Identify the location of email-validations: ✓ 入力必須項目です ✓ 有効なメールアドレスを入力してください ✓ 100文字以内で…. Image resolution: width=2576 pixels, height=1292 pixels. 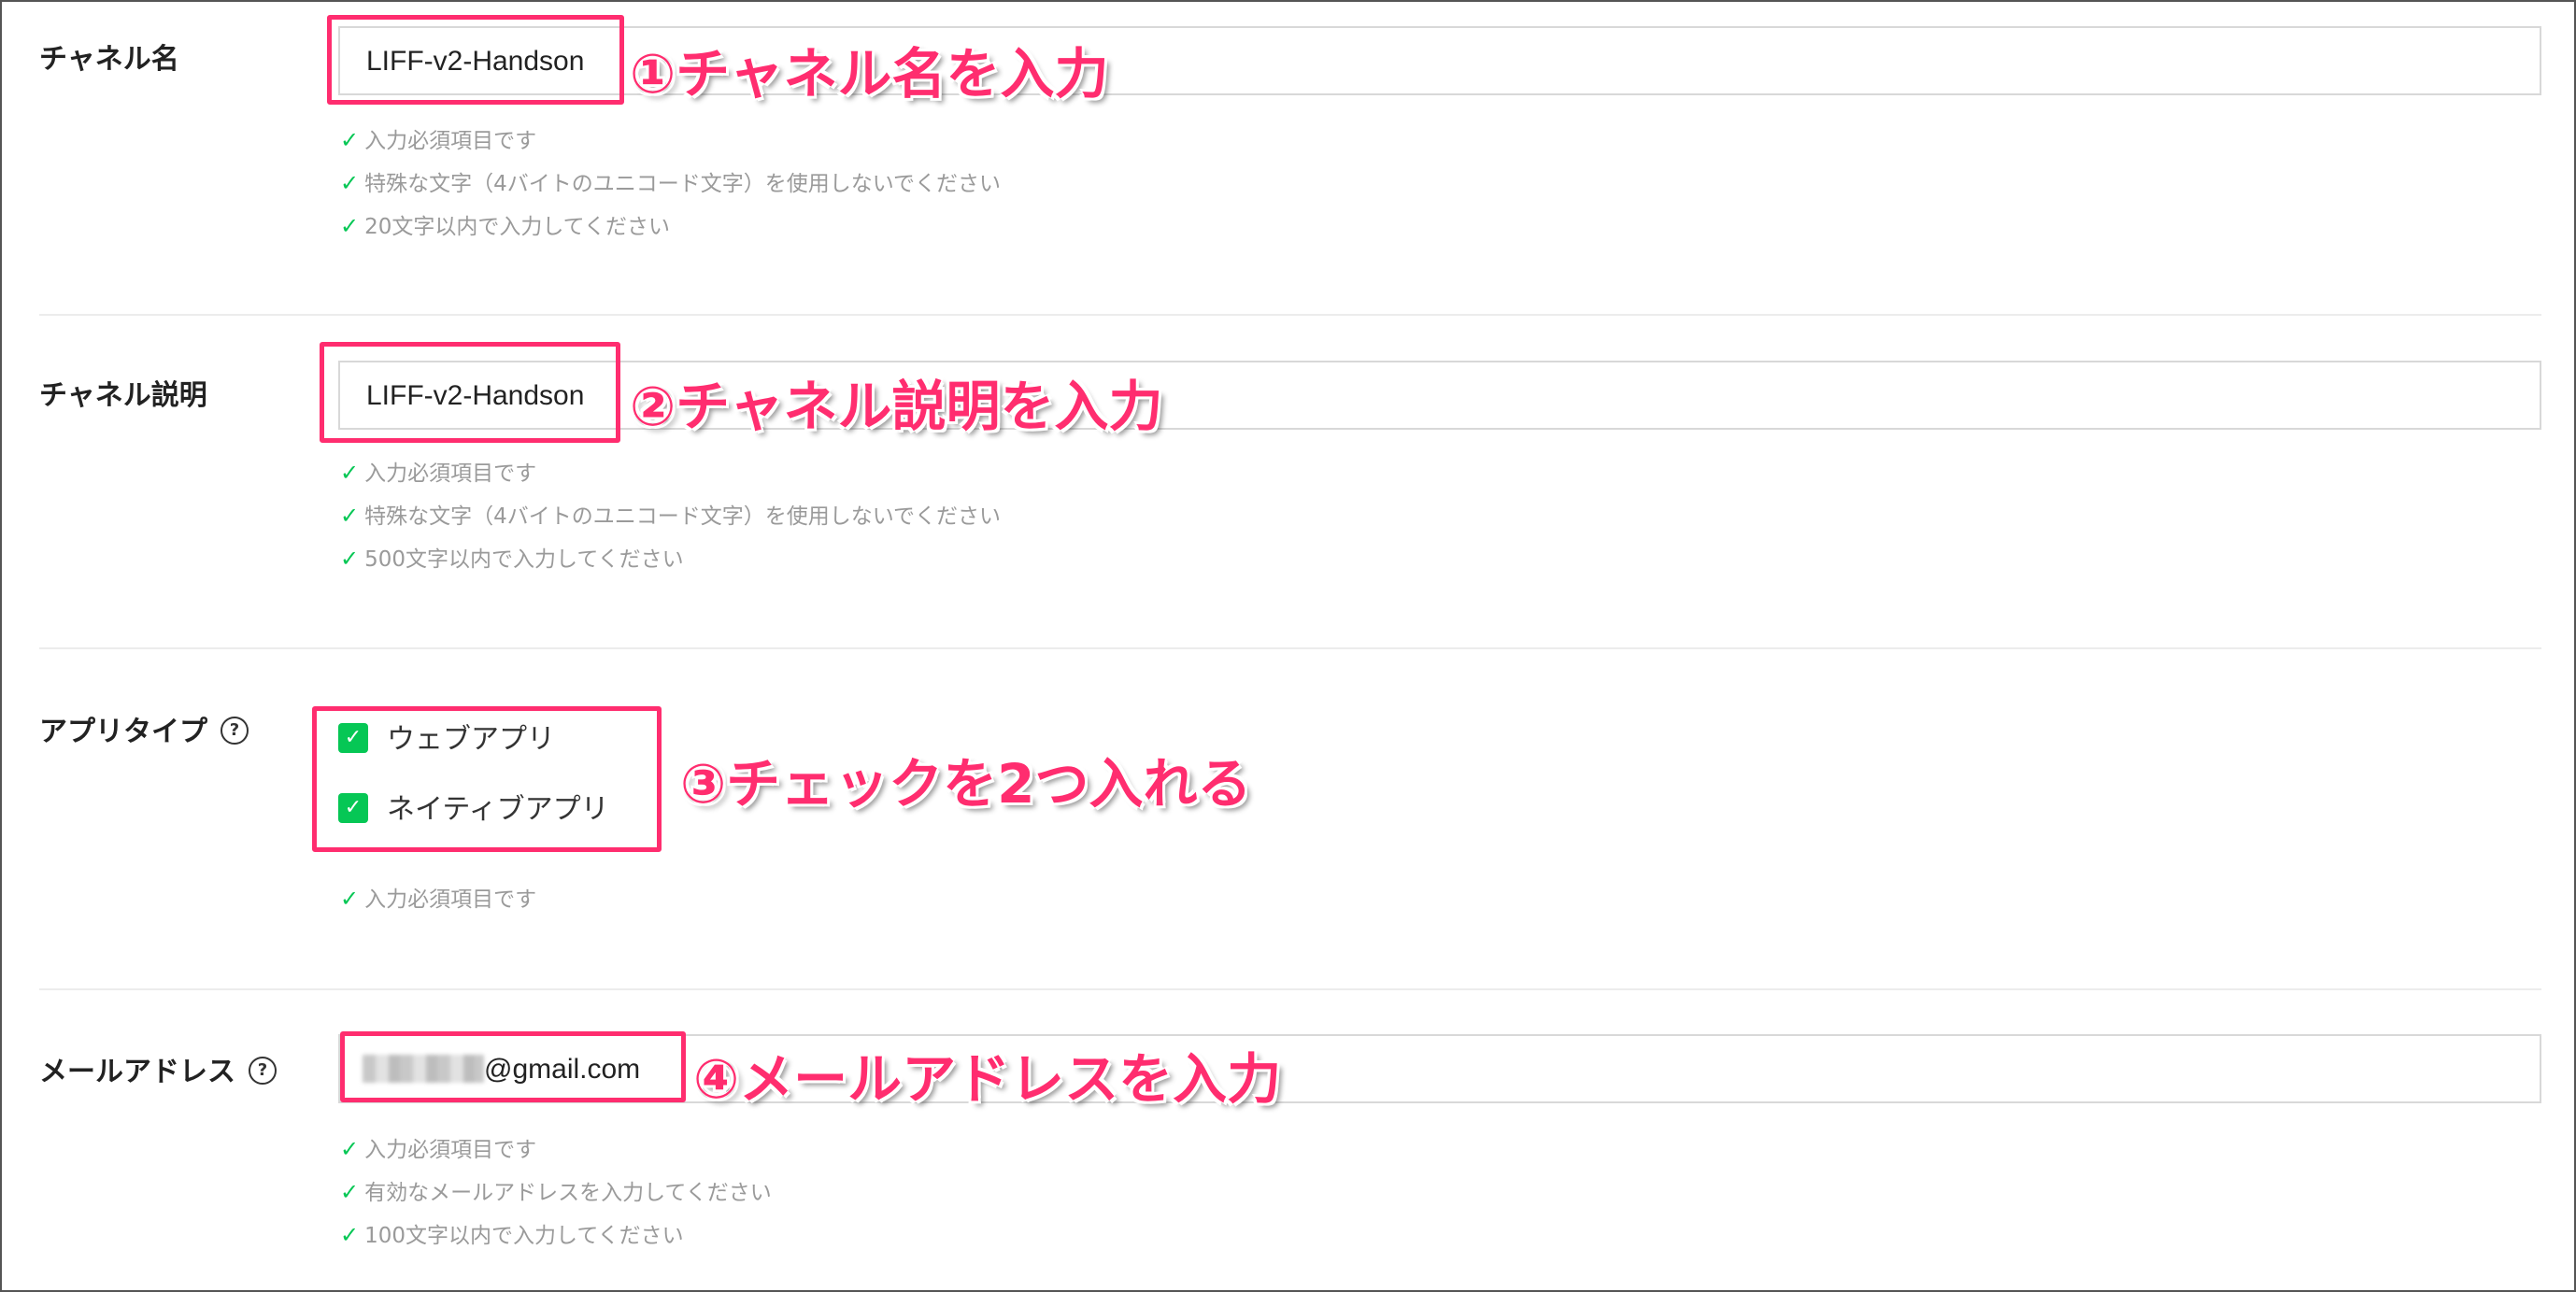
(556, 1192).